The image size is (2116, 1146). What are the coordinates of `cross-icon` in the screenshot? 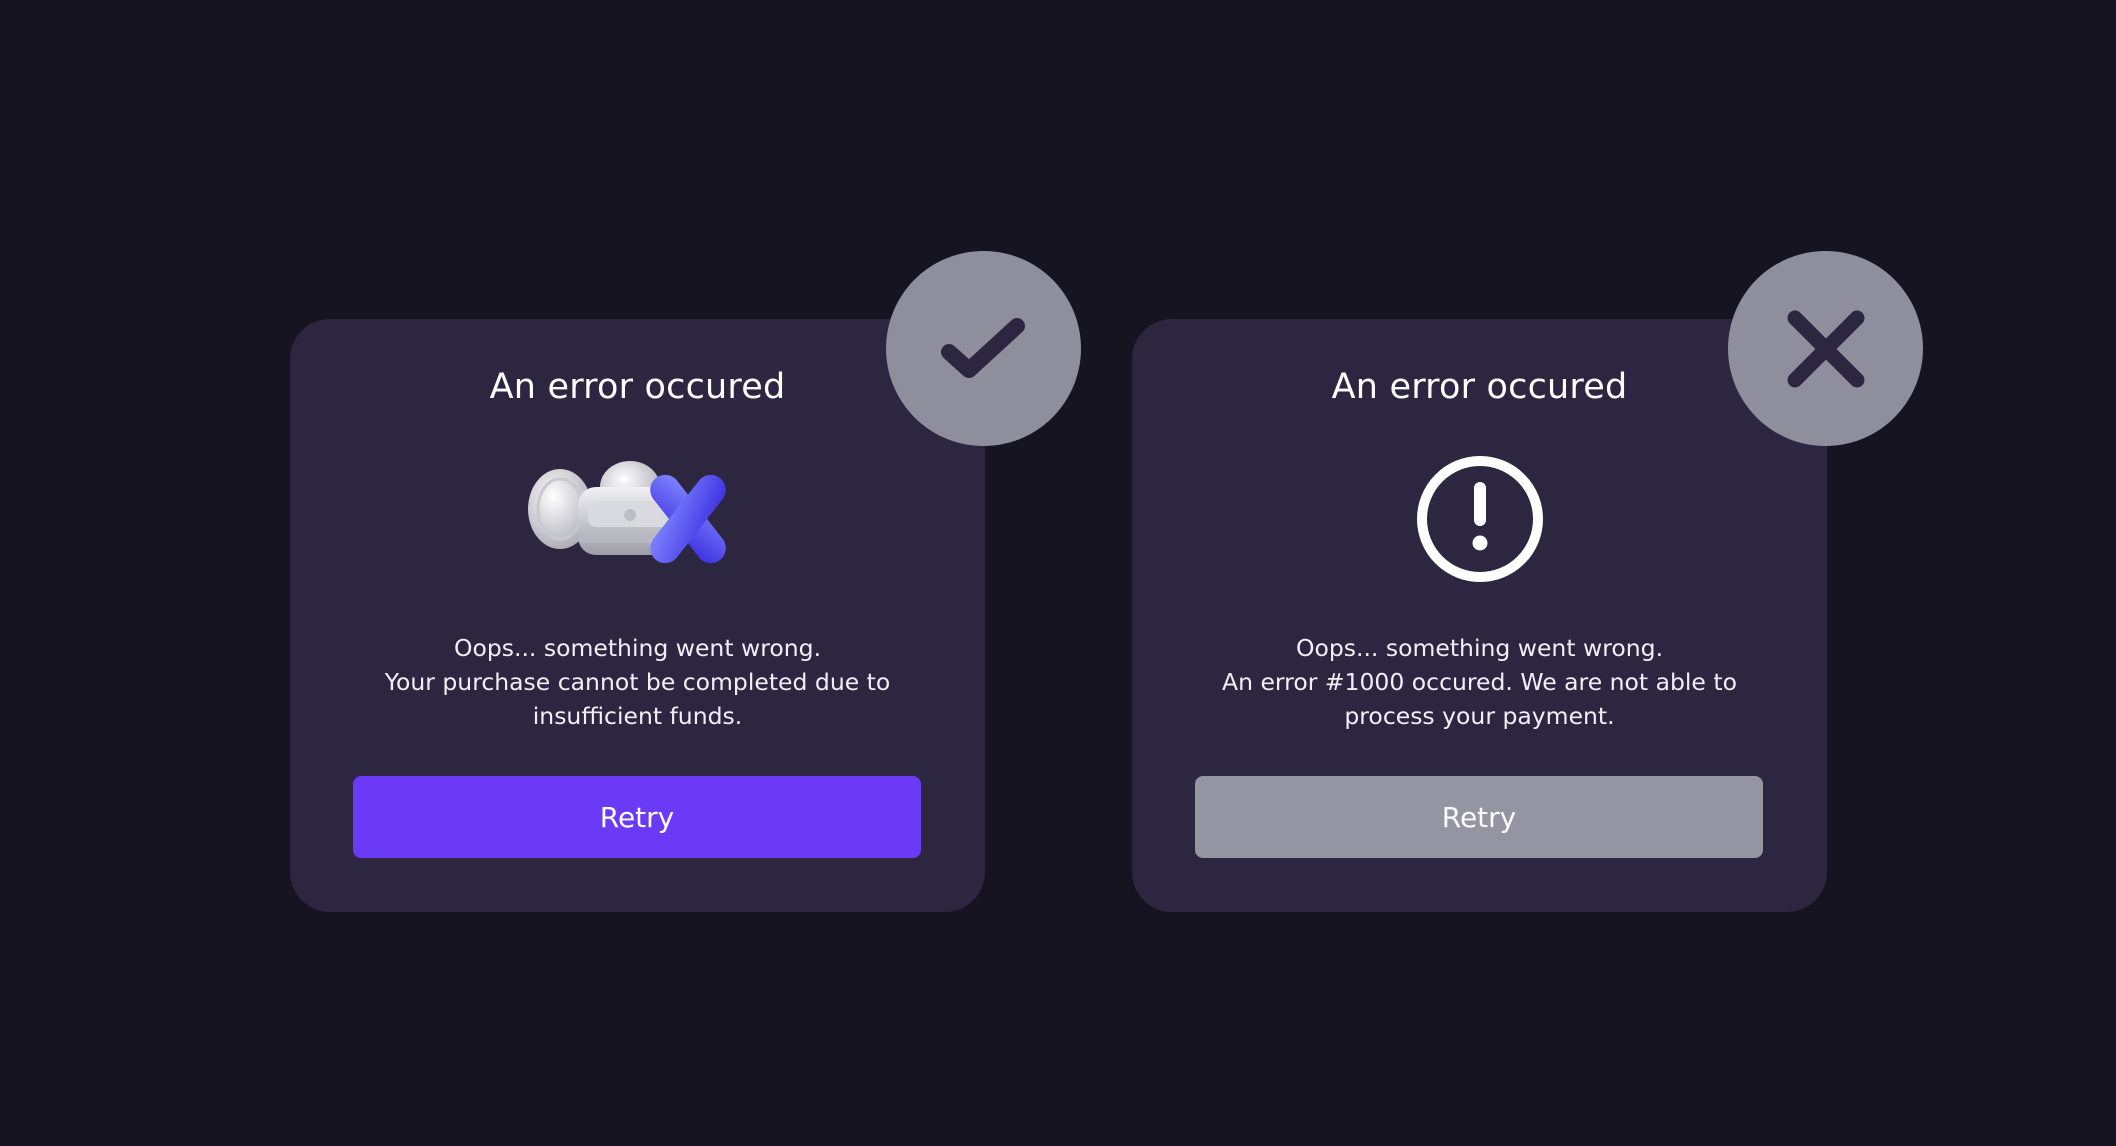 It's located at (1825, 348).